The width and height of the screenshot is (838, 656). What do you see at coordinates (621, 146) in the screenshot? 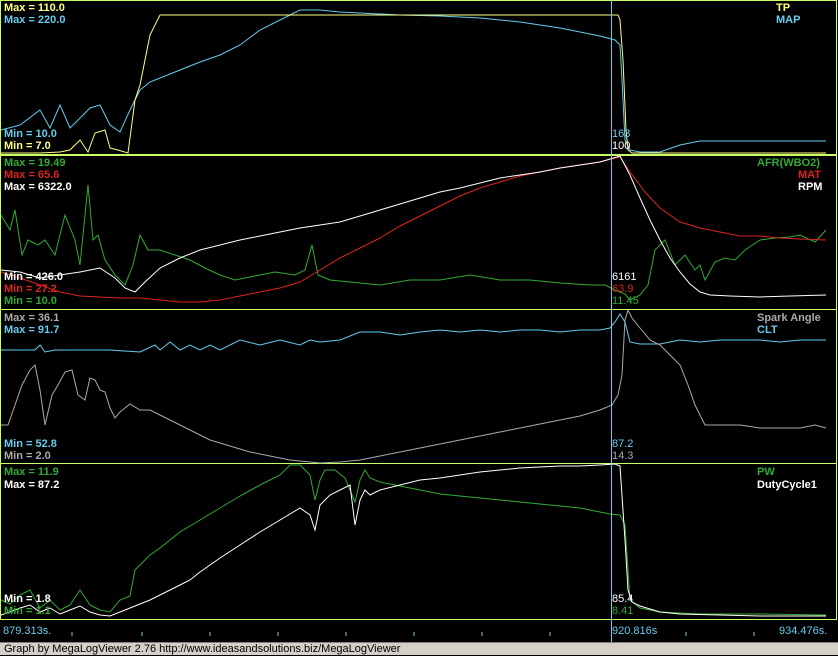
I see `panel-1-readout-tp: 100` at bounding box center [621, 146].